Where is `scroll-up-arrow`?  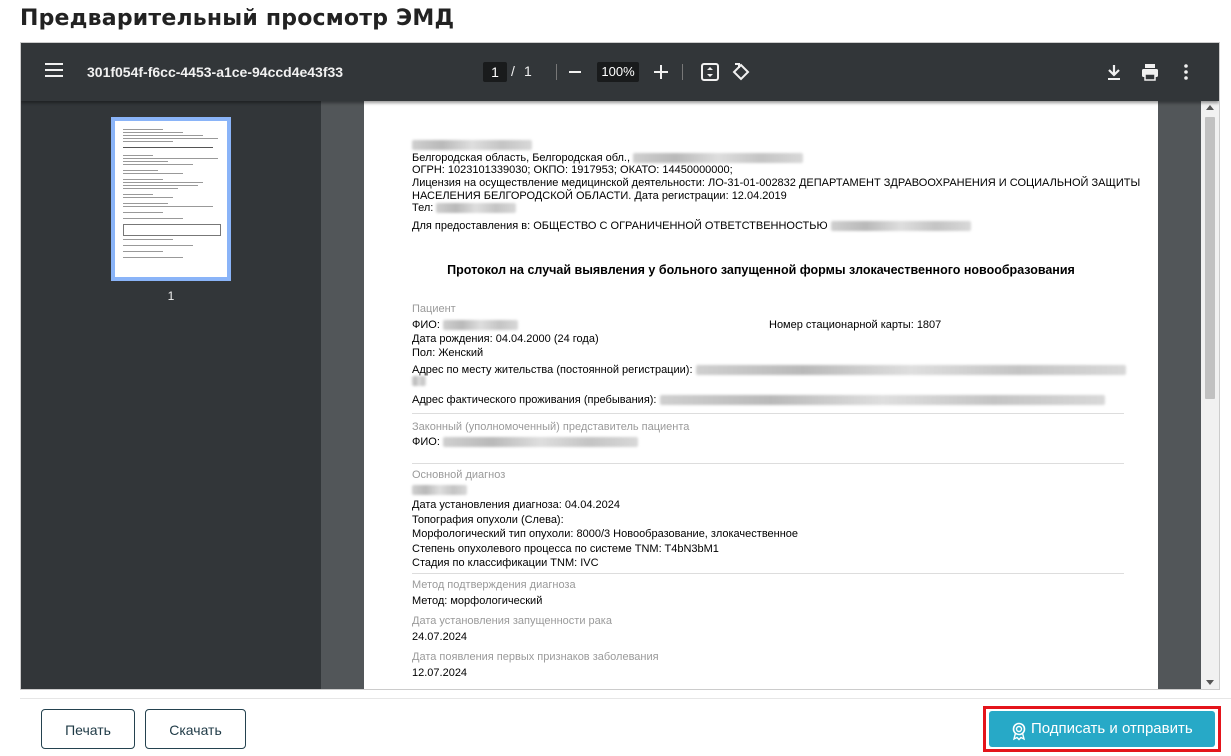
scroll-up-arrow is located at coordinates (1210, 107).